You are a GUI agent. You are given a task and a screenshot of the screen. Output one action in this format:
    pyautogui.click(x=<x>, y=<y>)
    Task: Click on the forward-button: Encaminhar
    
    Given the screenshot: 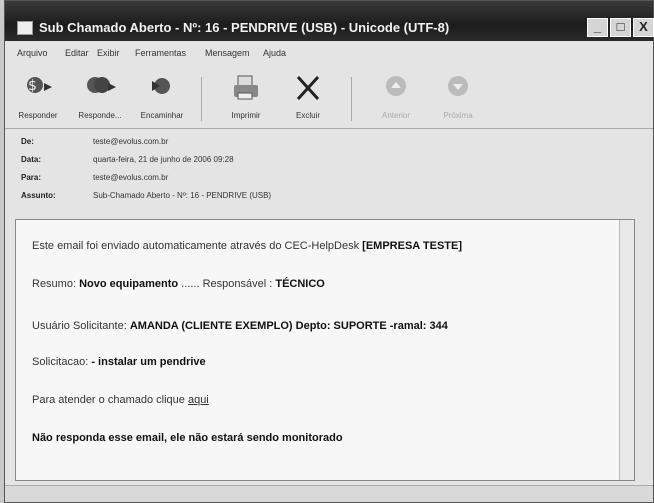 What is the action you would take?
    pyautogui.click(x=162, y=100)
    